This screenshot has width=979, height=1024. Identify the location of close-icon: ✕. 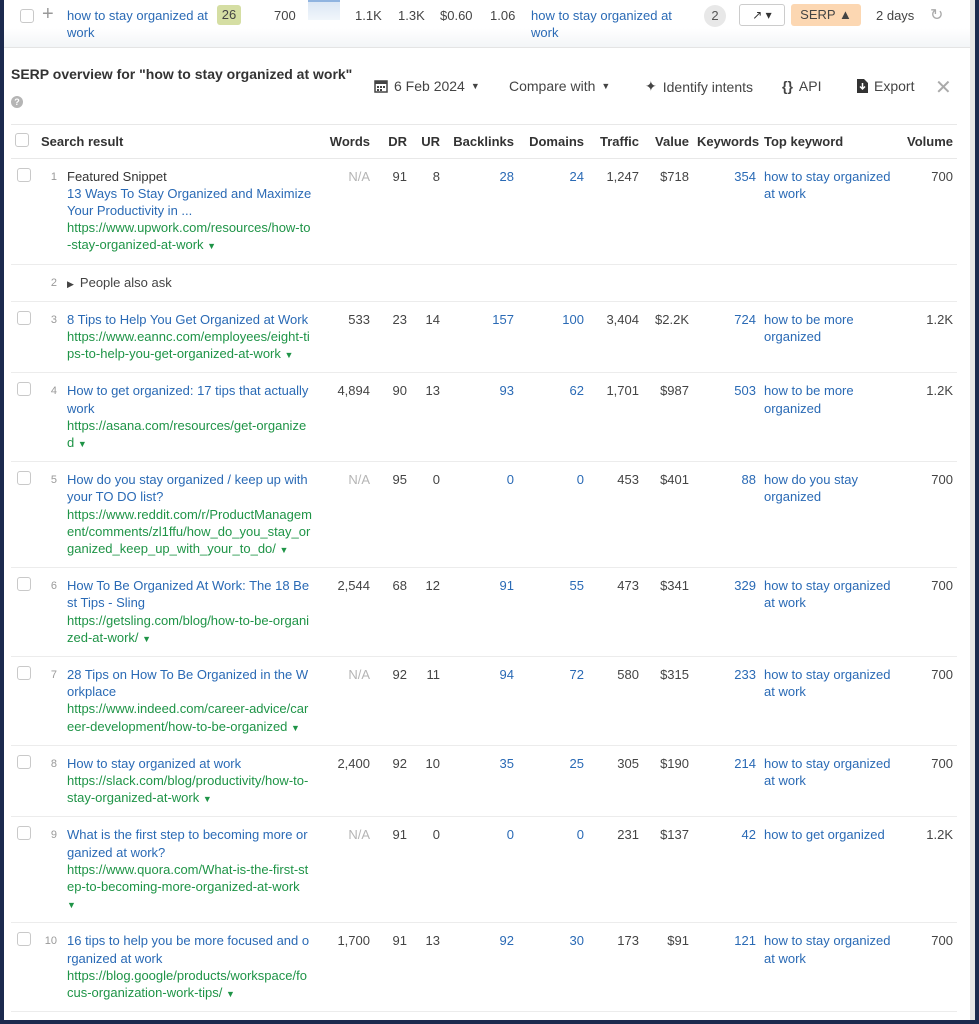
(943, 87).